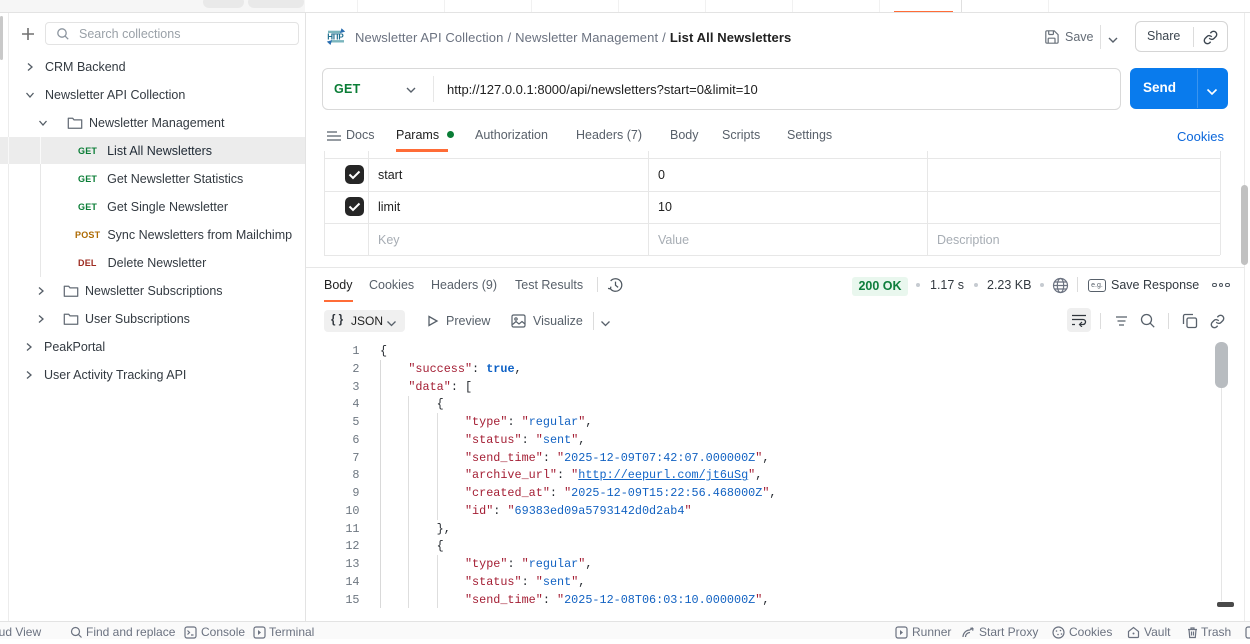  What do you see at coordinates (335, 36) in the screenshot?
I see `svg-text: HTTP` at bounding box center [335, 36].